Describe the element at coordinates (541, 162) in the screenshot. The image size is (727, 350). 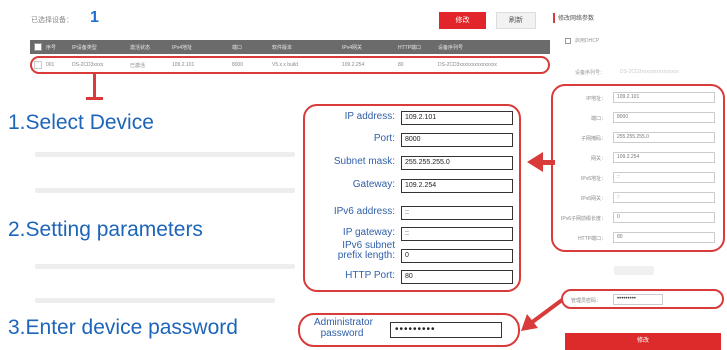
I see `arrow-to-parameters` at that location.